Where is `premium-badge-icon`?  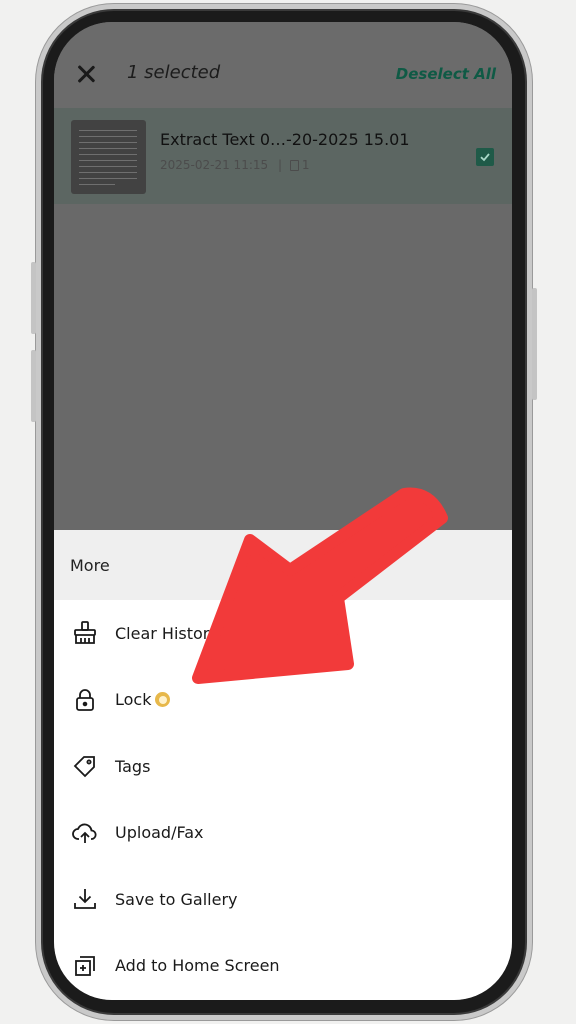 premium-badge-icon is located at coordinates (163, 700).